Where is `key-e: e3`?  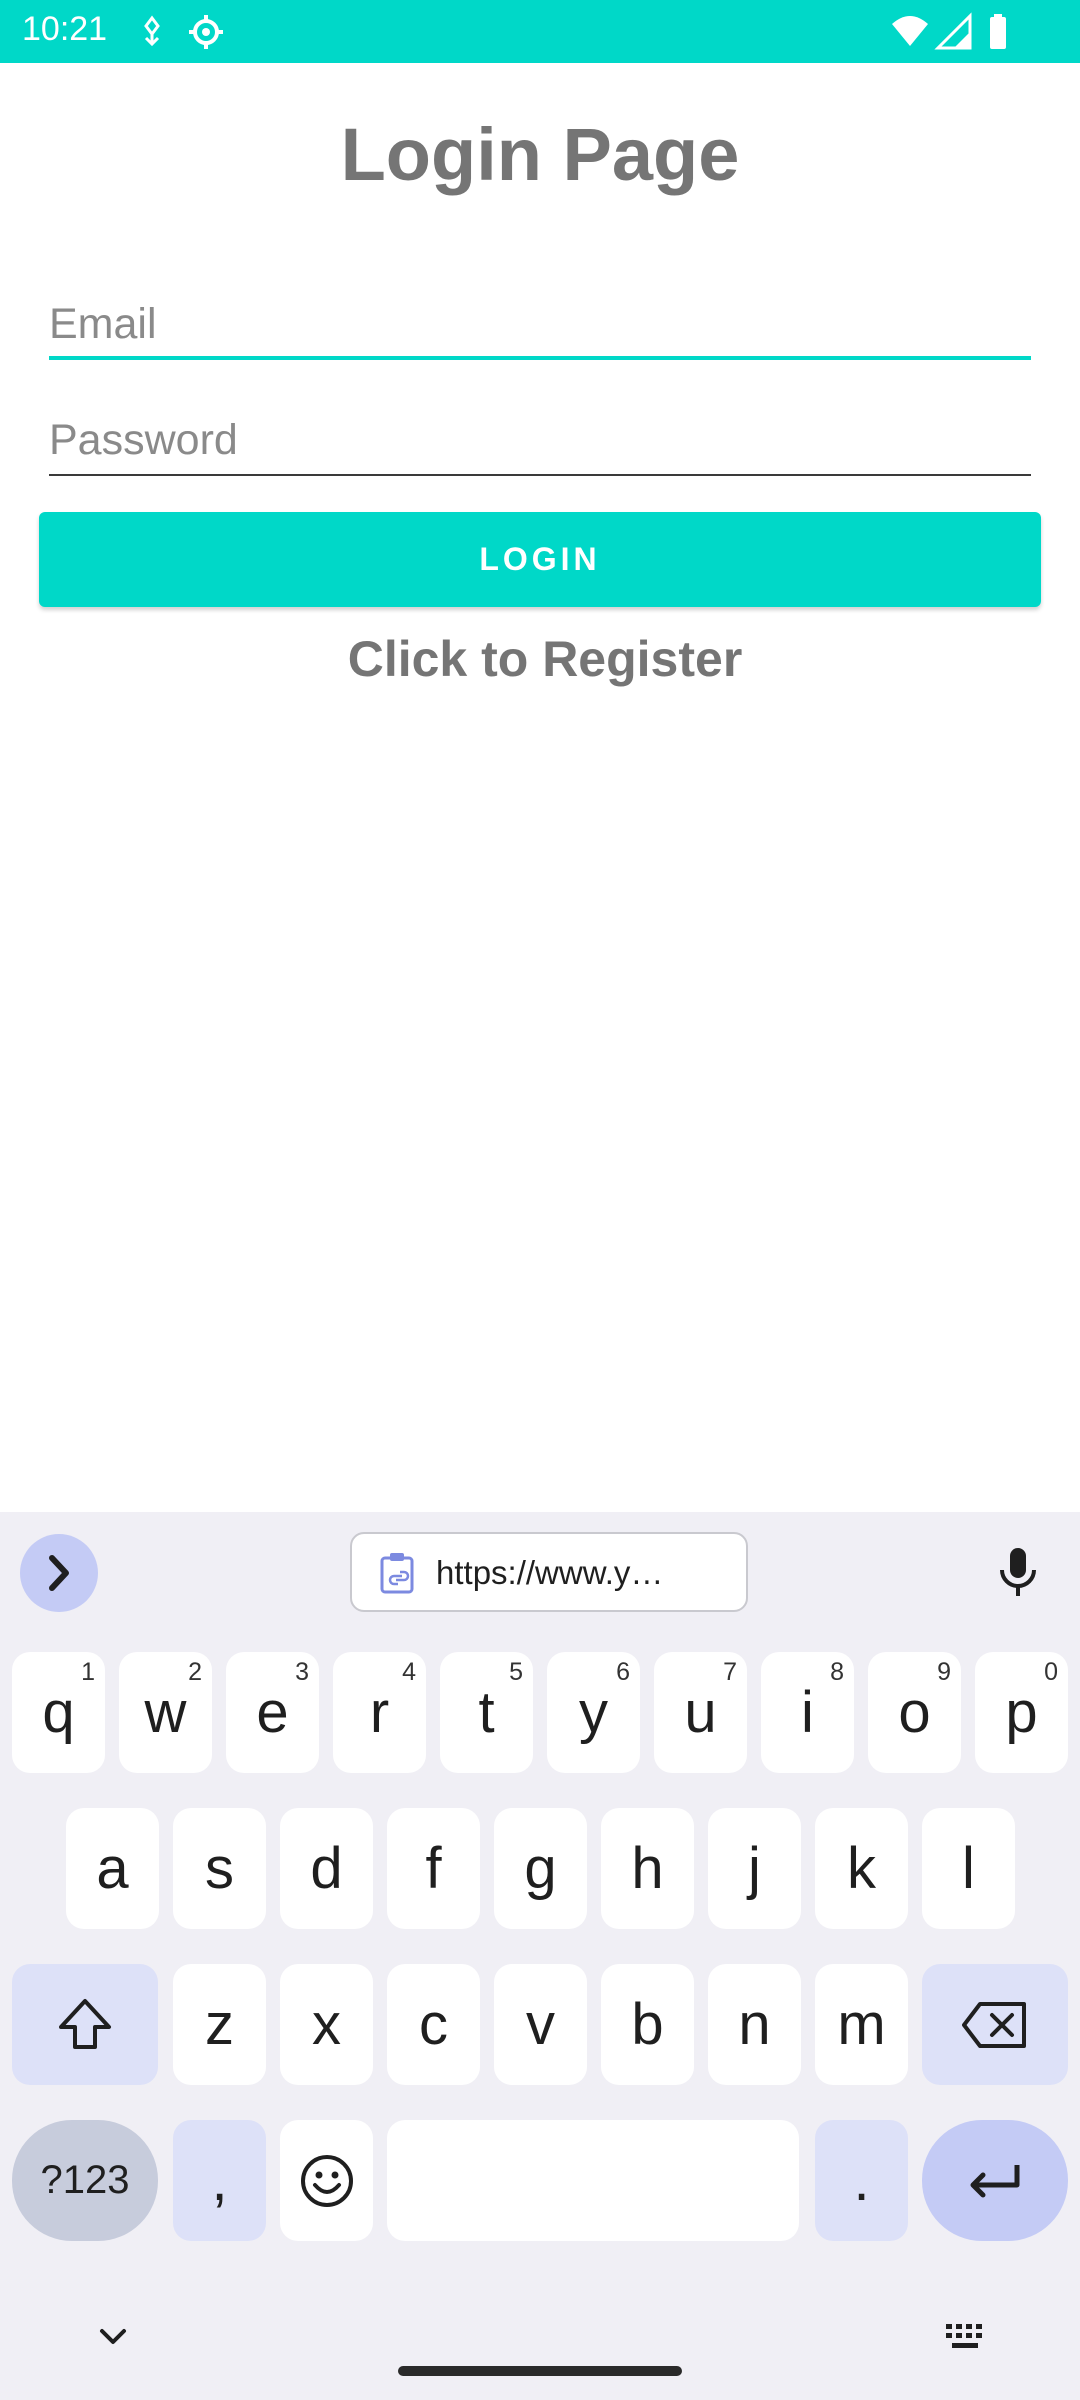 key-e: e3 is located at coordinates (272, 1712).